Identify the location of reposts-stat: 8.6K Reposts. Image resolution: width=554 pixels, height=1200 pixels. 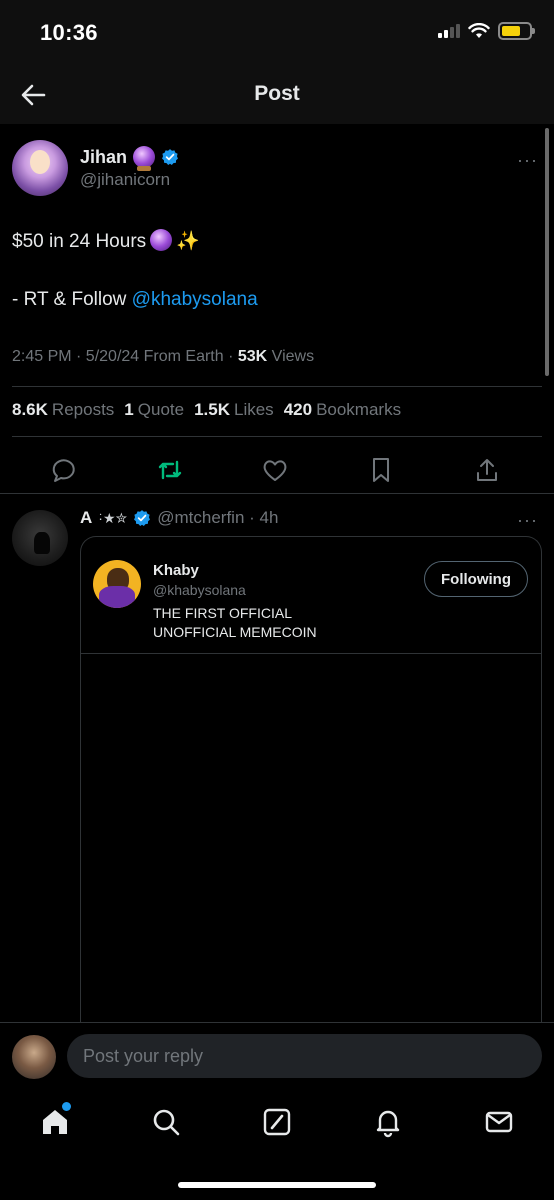
(63, 410).